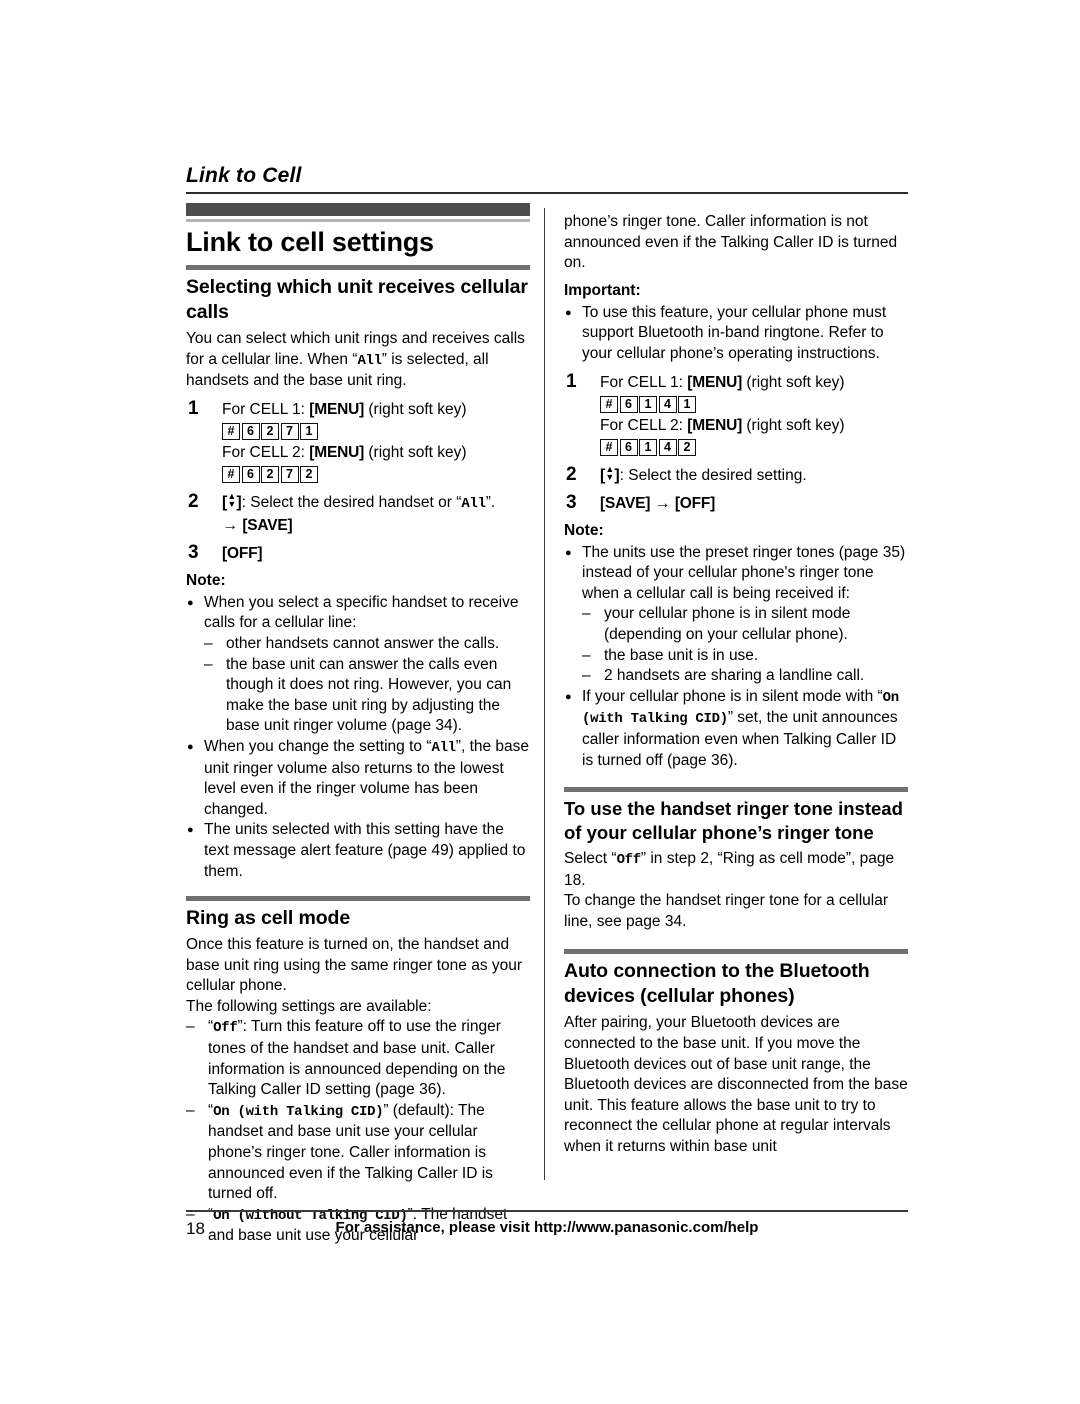 Image resolution: width=1080 pixels, height=1404 pixels. I want to click on note-item-text-a: When you change the setting to “, so click(318, 746).